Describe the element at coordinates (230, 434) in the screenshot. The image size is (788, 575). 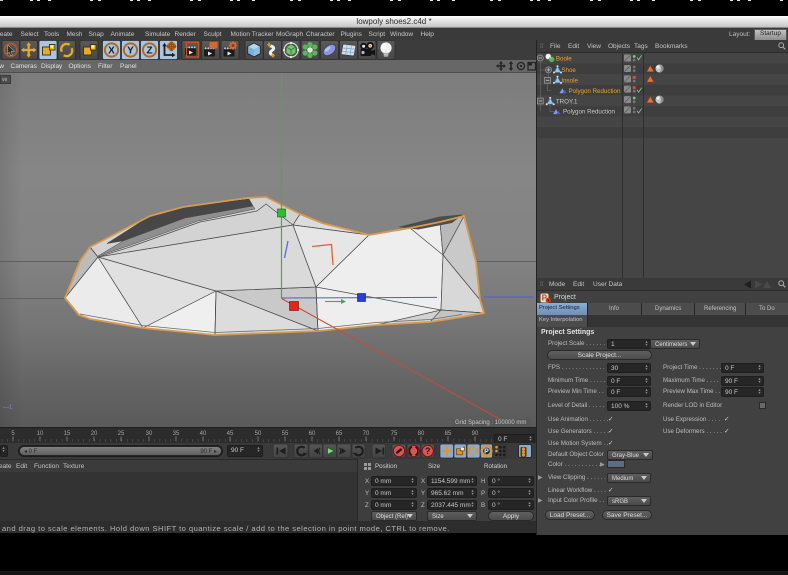
I see `svg-text: 45` at that location.